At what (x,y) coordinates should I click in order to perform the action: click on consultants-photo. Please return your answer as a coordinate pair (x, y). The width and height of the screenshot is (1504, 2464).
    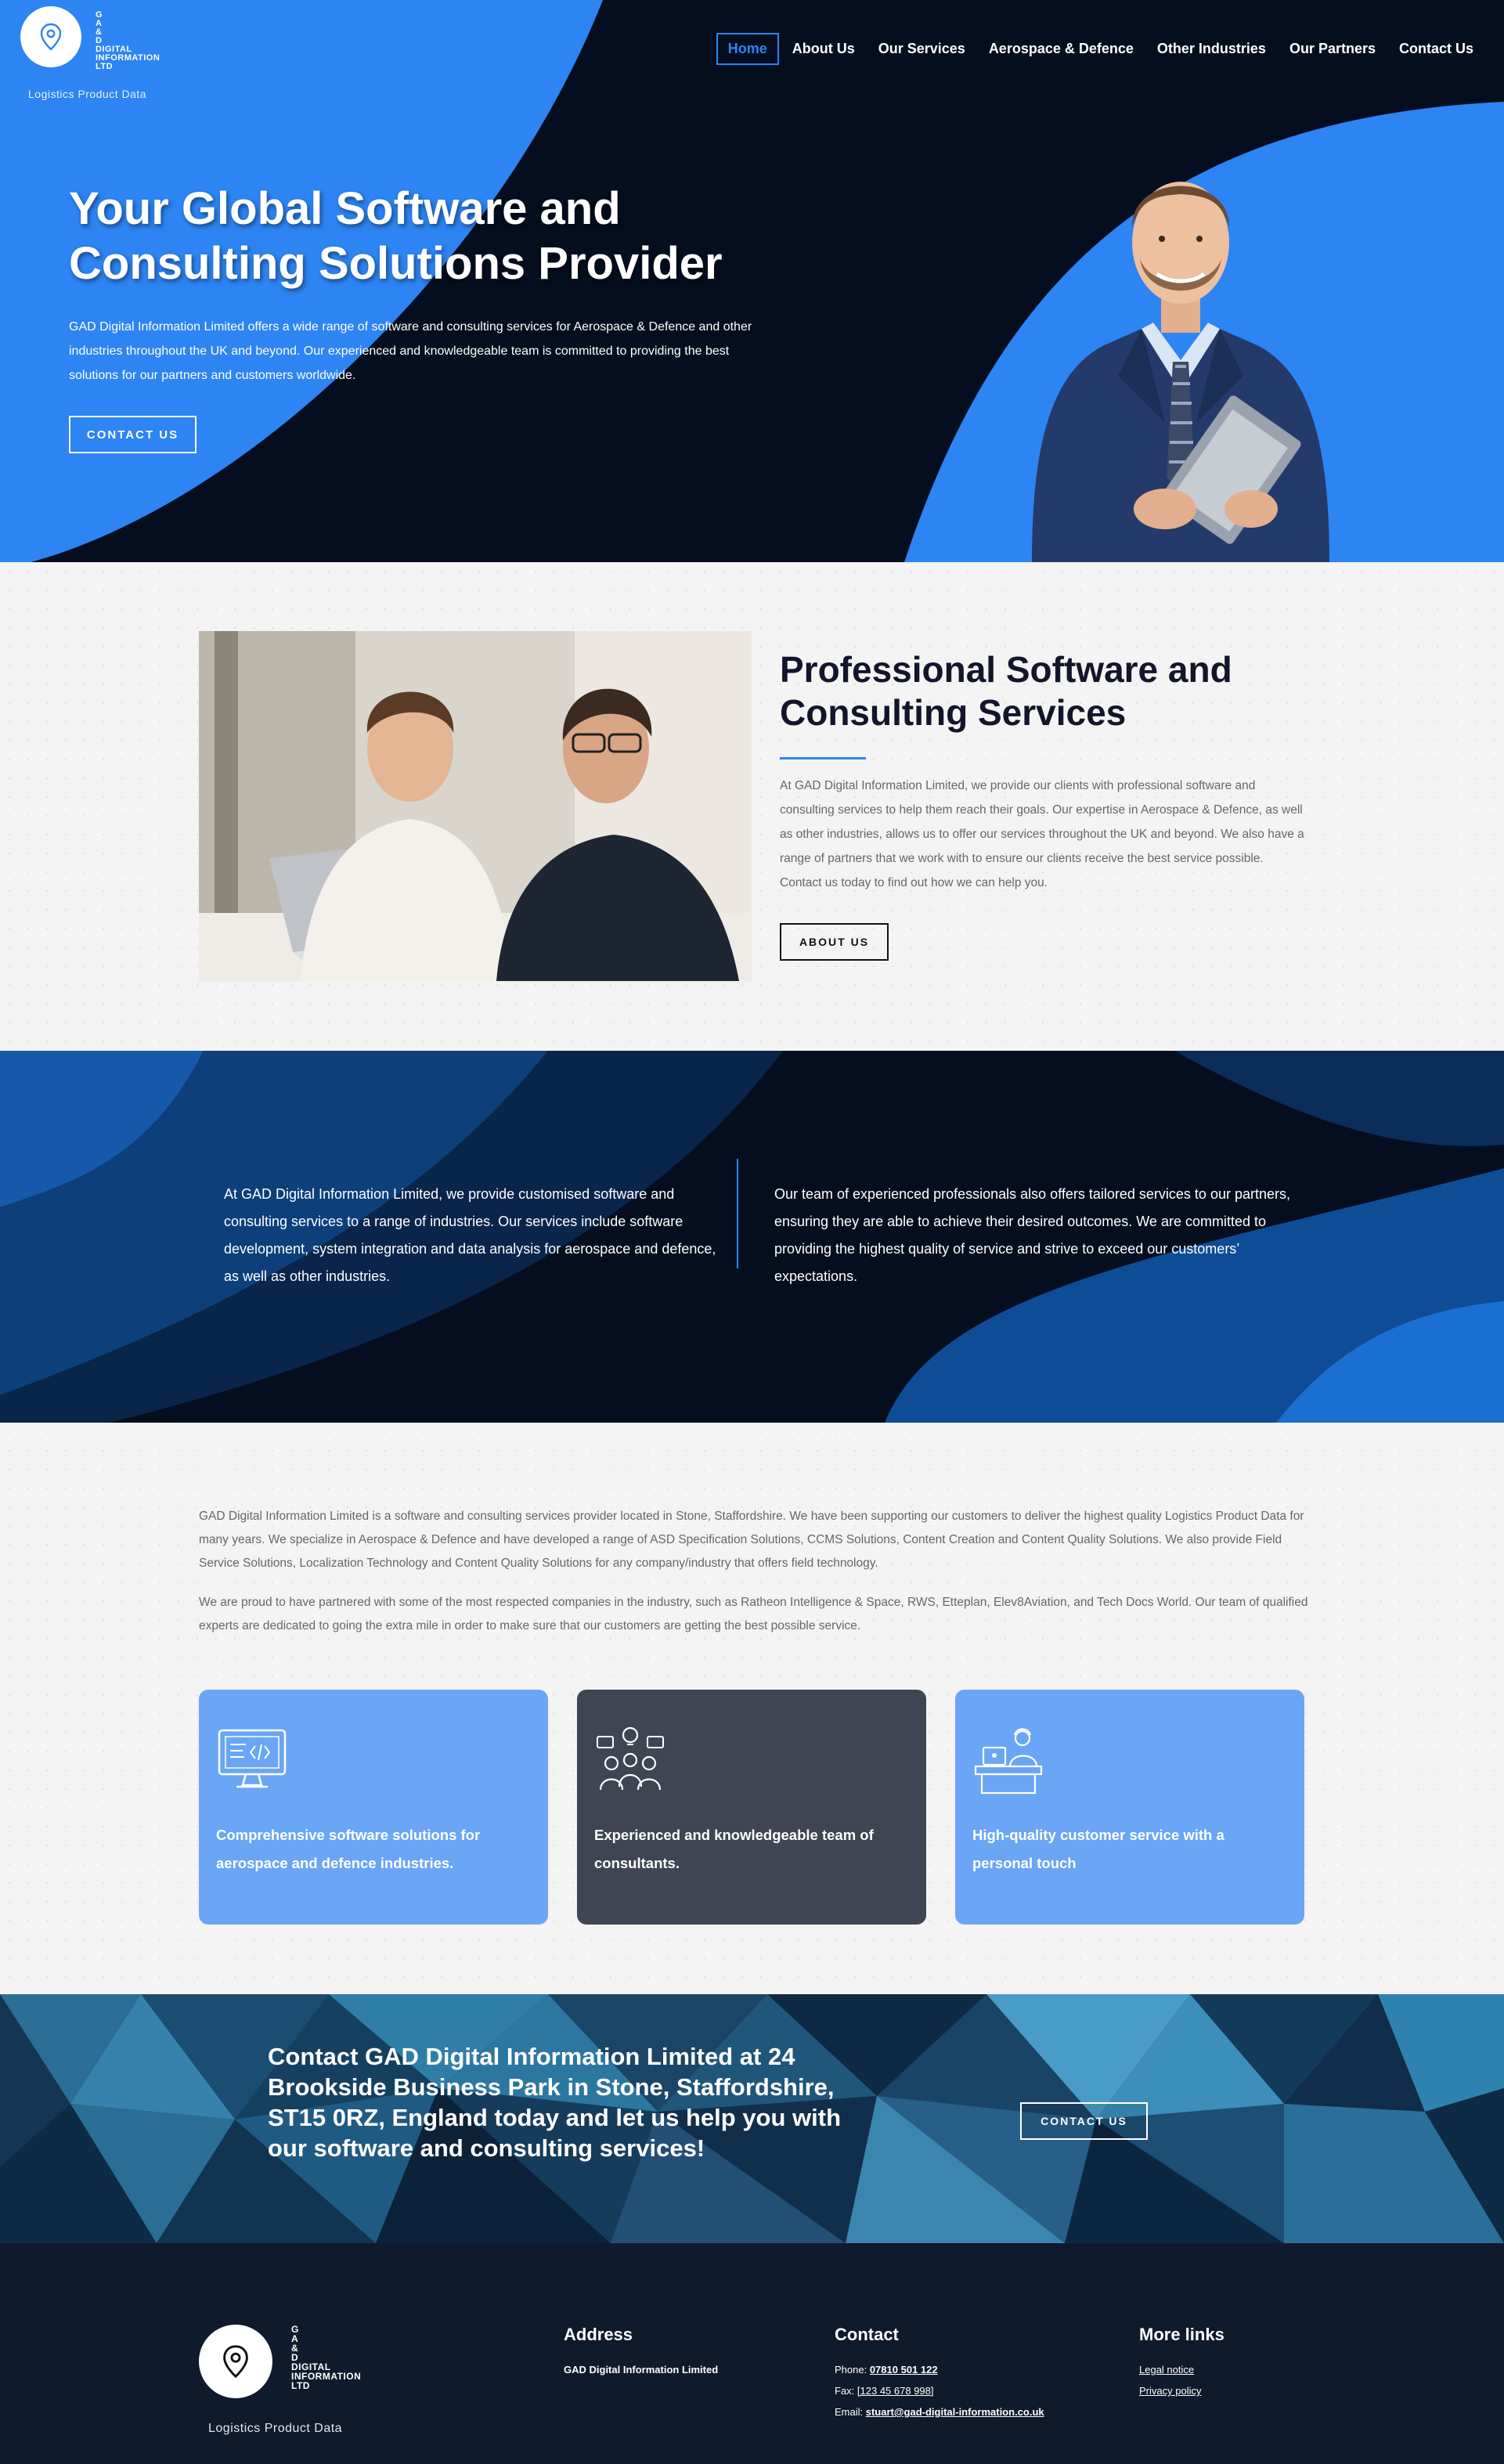
    Looking at the image, I should click on (475, 806).